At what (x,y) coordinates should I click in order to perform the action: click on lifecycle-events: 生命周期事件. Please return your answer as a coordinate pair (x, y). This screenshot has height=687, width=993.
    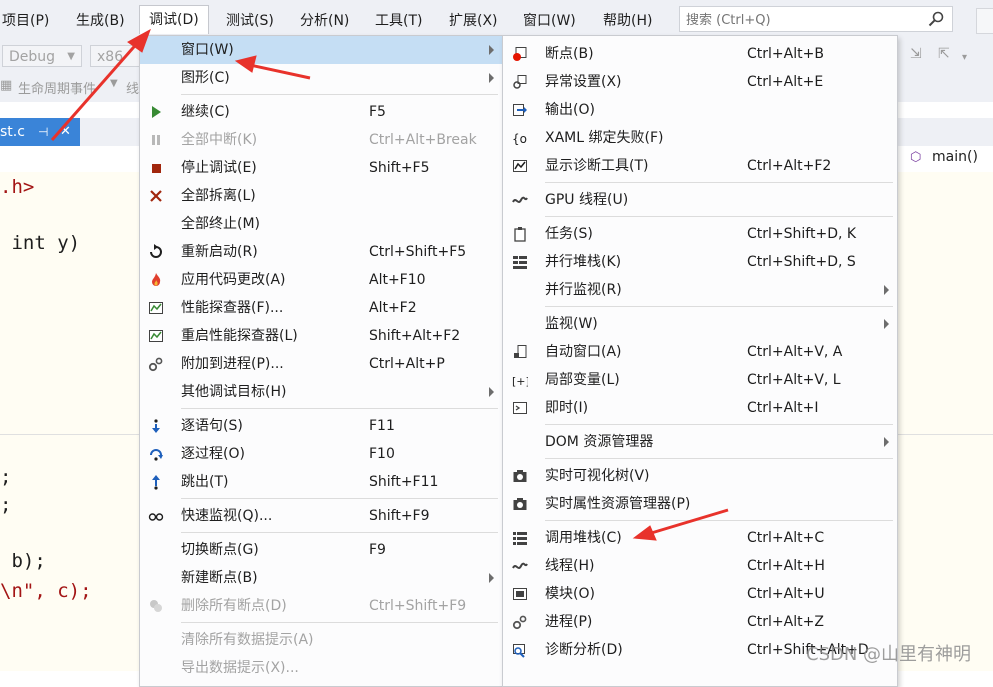
    Looking at the image, I should click on (57, 87).